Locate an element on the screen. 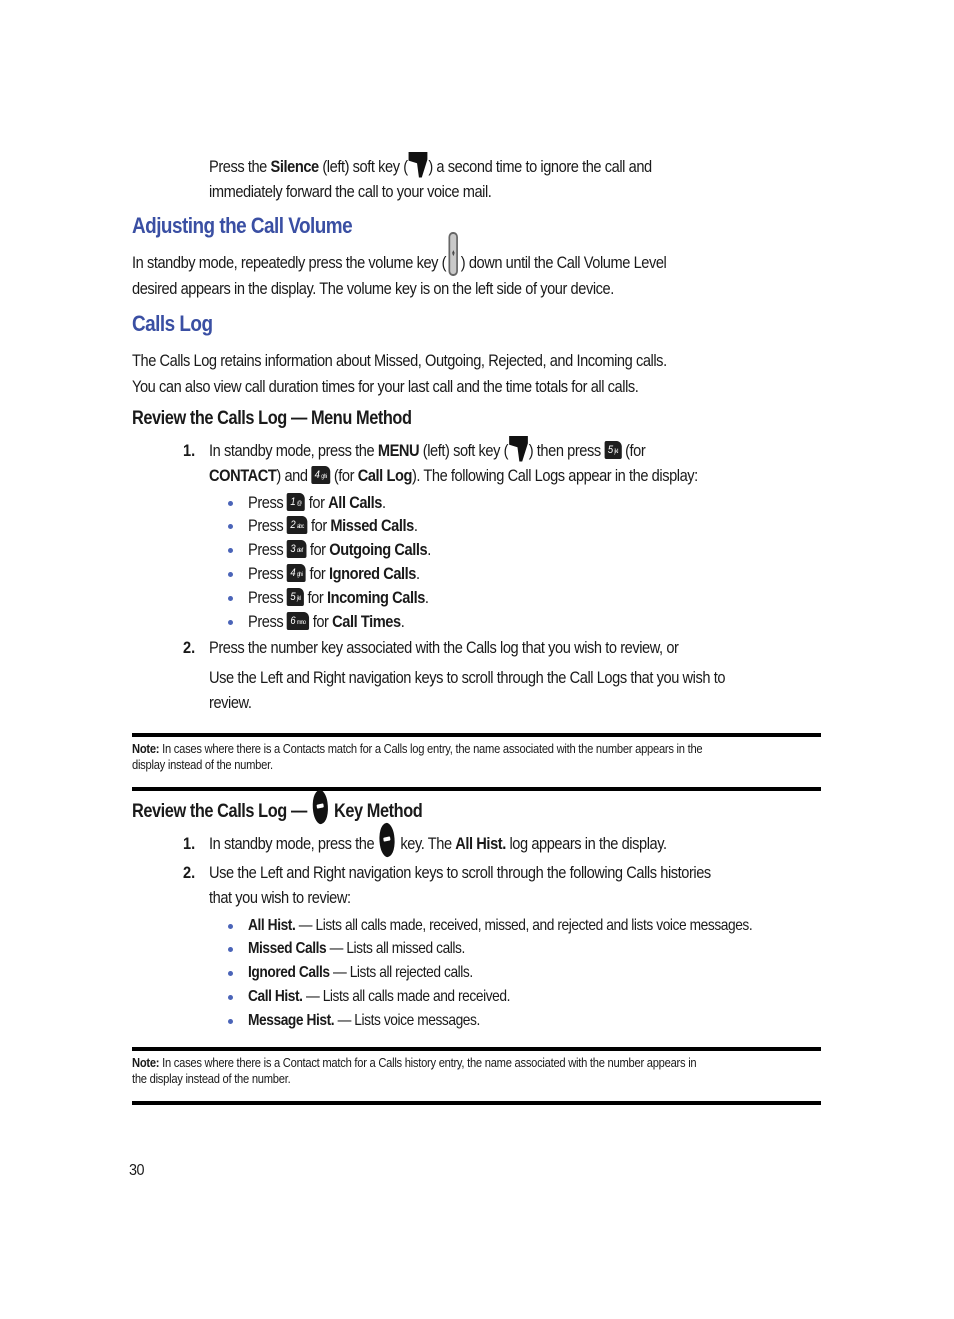  step-number: 1. is located at coordinates (189, 450).